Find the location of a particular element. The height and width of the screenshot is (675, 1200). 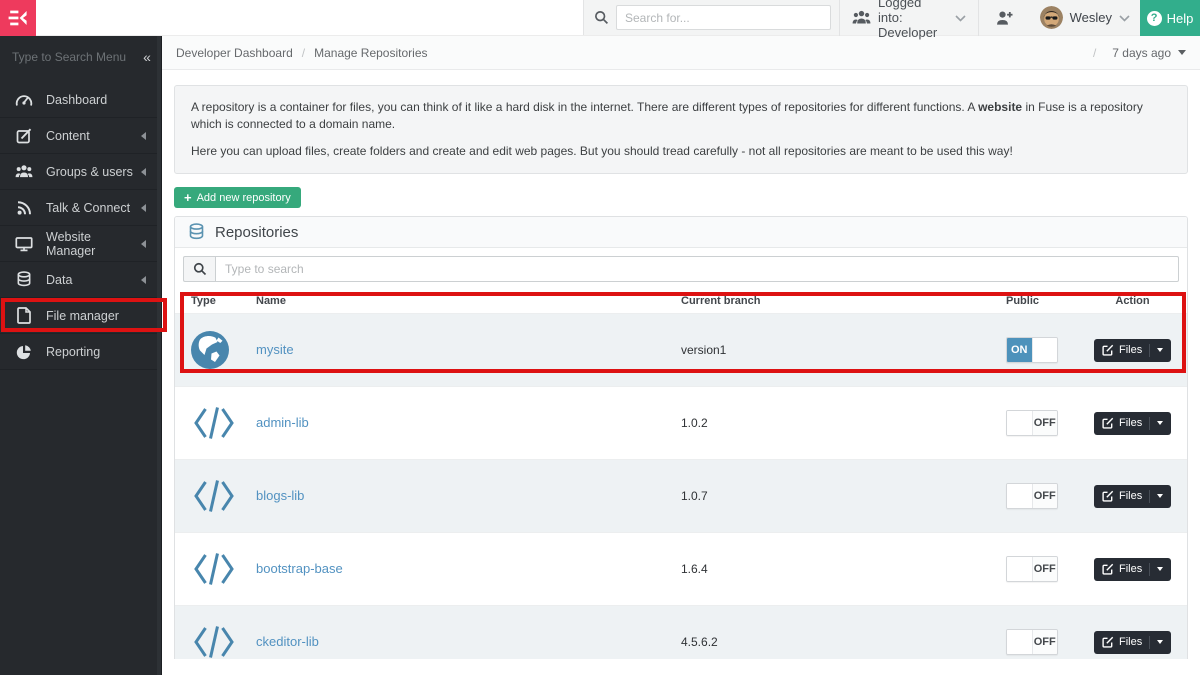

timestamp-label: 7 days ago is located at coordinates (1141, 52).